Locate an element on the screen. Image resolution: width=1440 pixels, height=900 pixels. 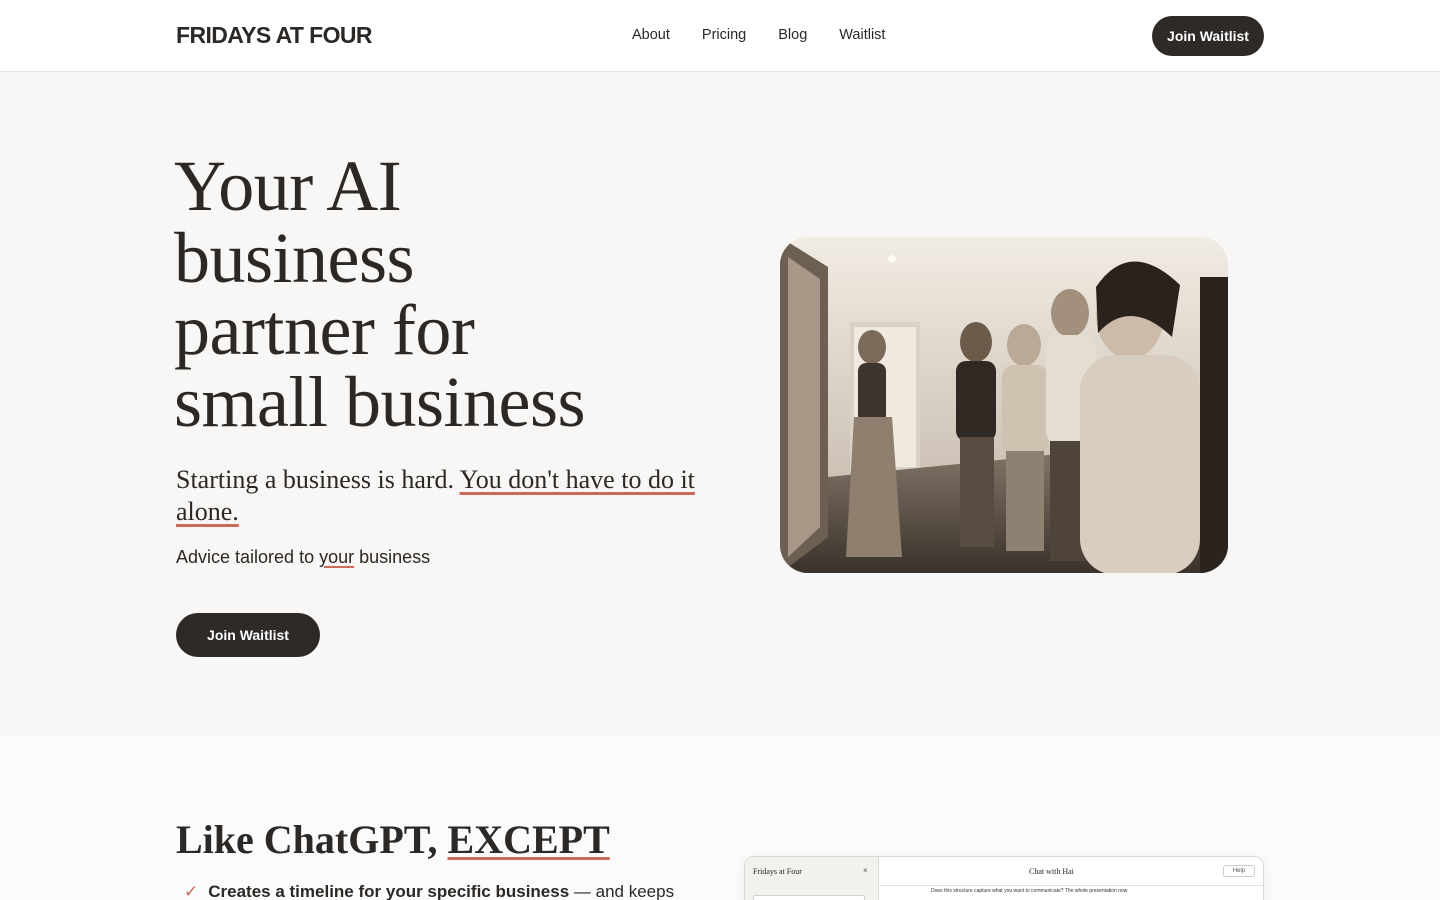
features-title-emphasis: EXCEPT is located at coordinates (528, 839).